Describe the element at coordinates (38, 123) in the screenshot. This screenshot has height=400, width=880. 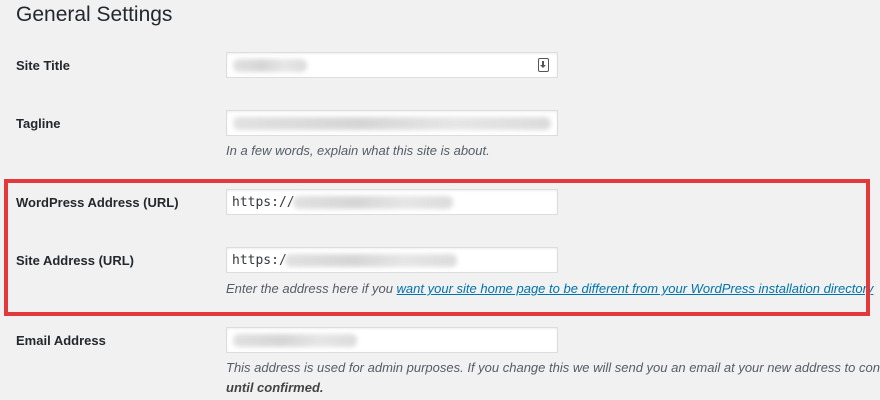
I see `tagline-label: Tagline` at that location.